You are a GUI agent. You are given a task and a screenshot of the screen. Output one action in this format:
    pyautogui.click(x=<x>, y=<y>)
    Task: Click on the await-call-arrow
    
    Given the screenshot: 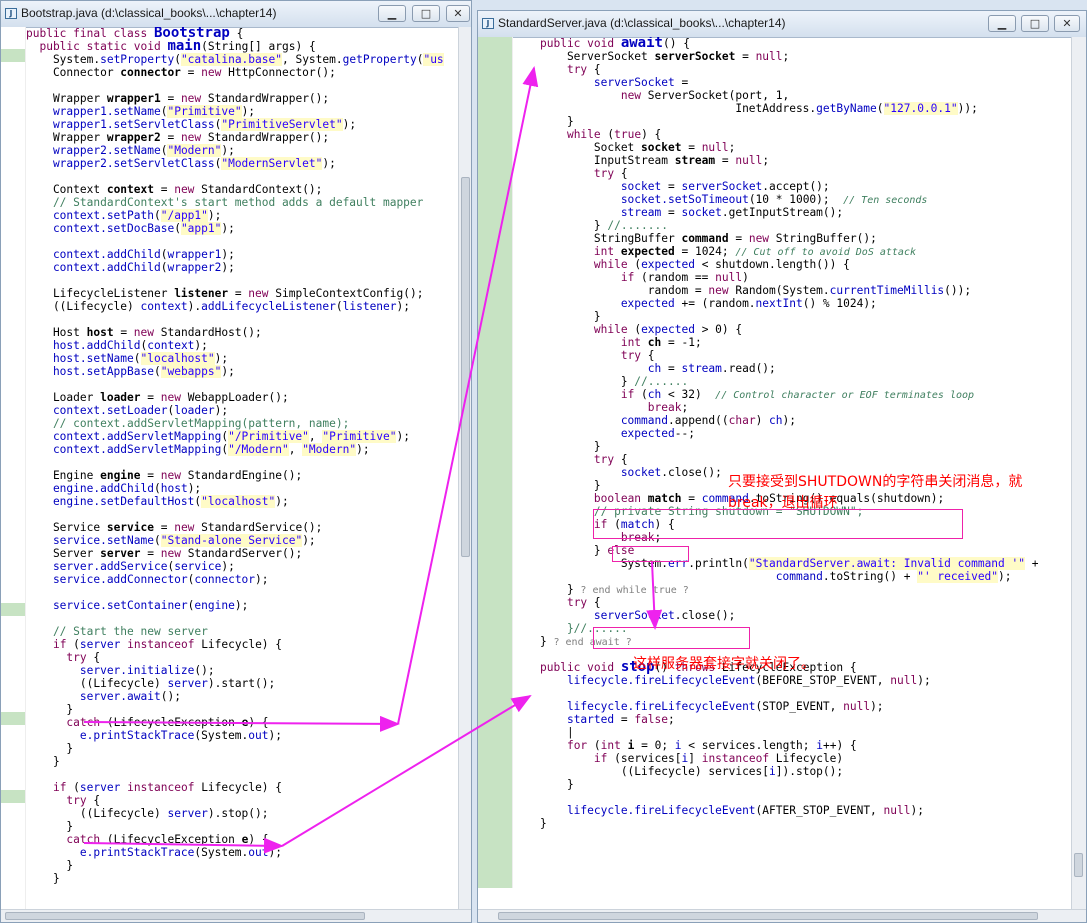 What is the action you would take?
    pyautogui.click(x=241, y=723)
    